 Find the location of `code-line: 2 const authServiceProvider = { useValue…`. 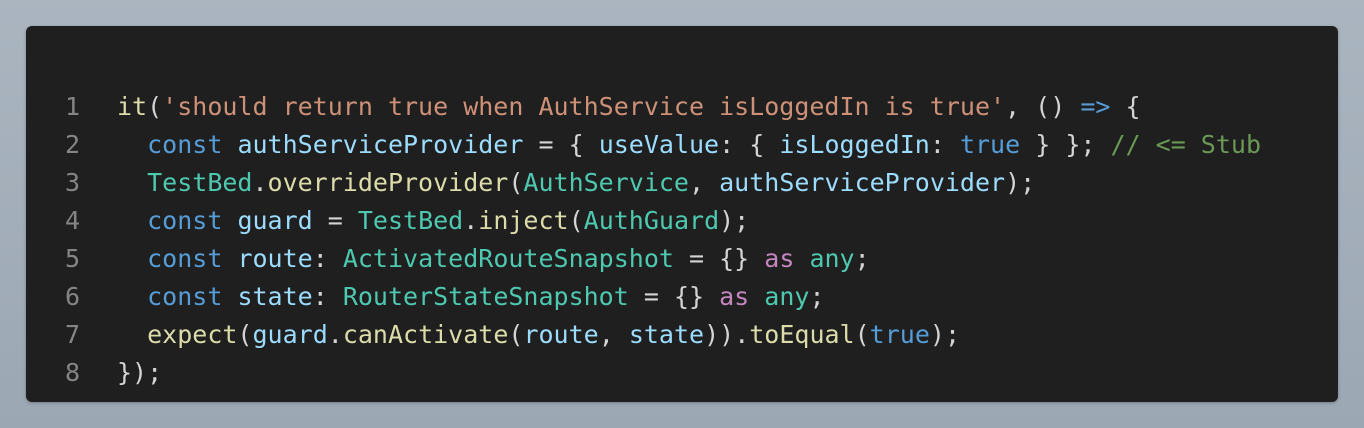

code-line: 2 const authServiceProvider = { useValue… is located at coordinates (682, 145).